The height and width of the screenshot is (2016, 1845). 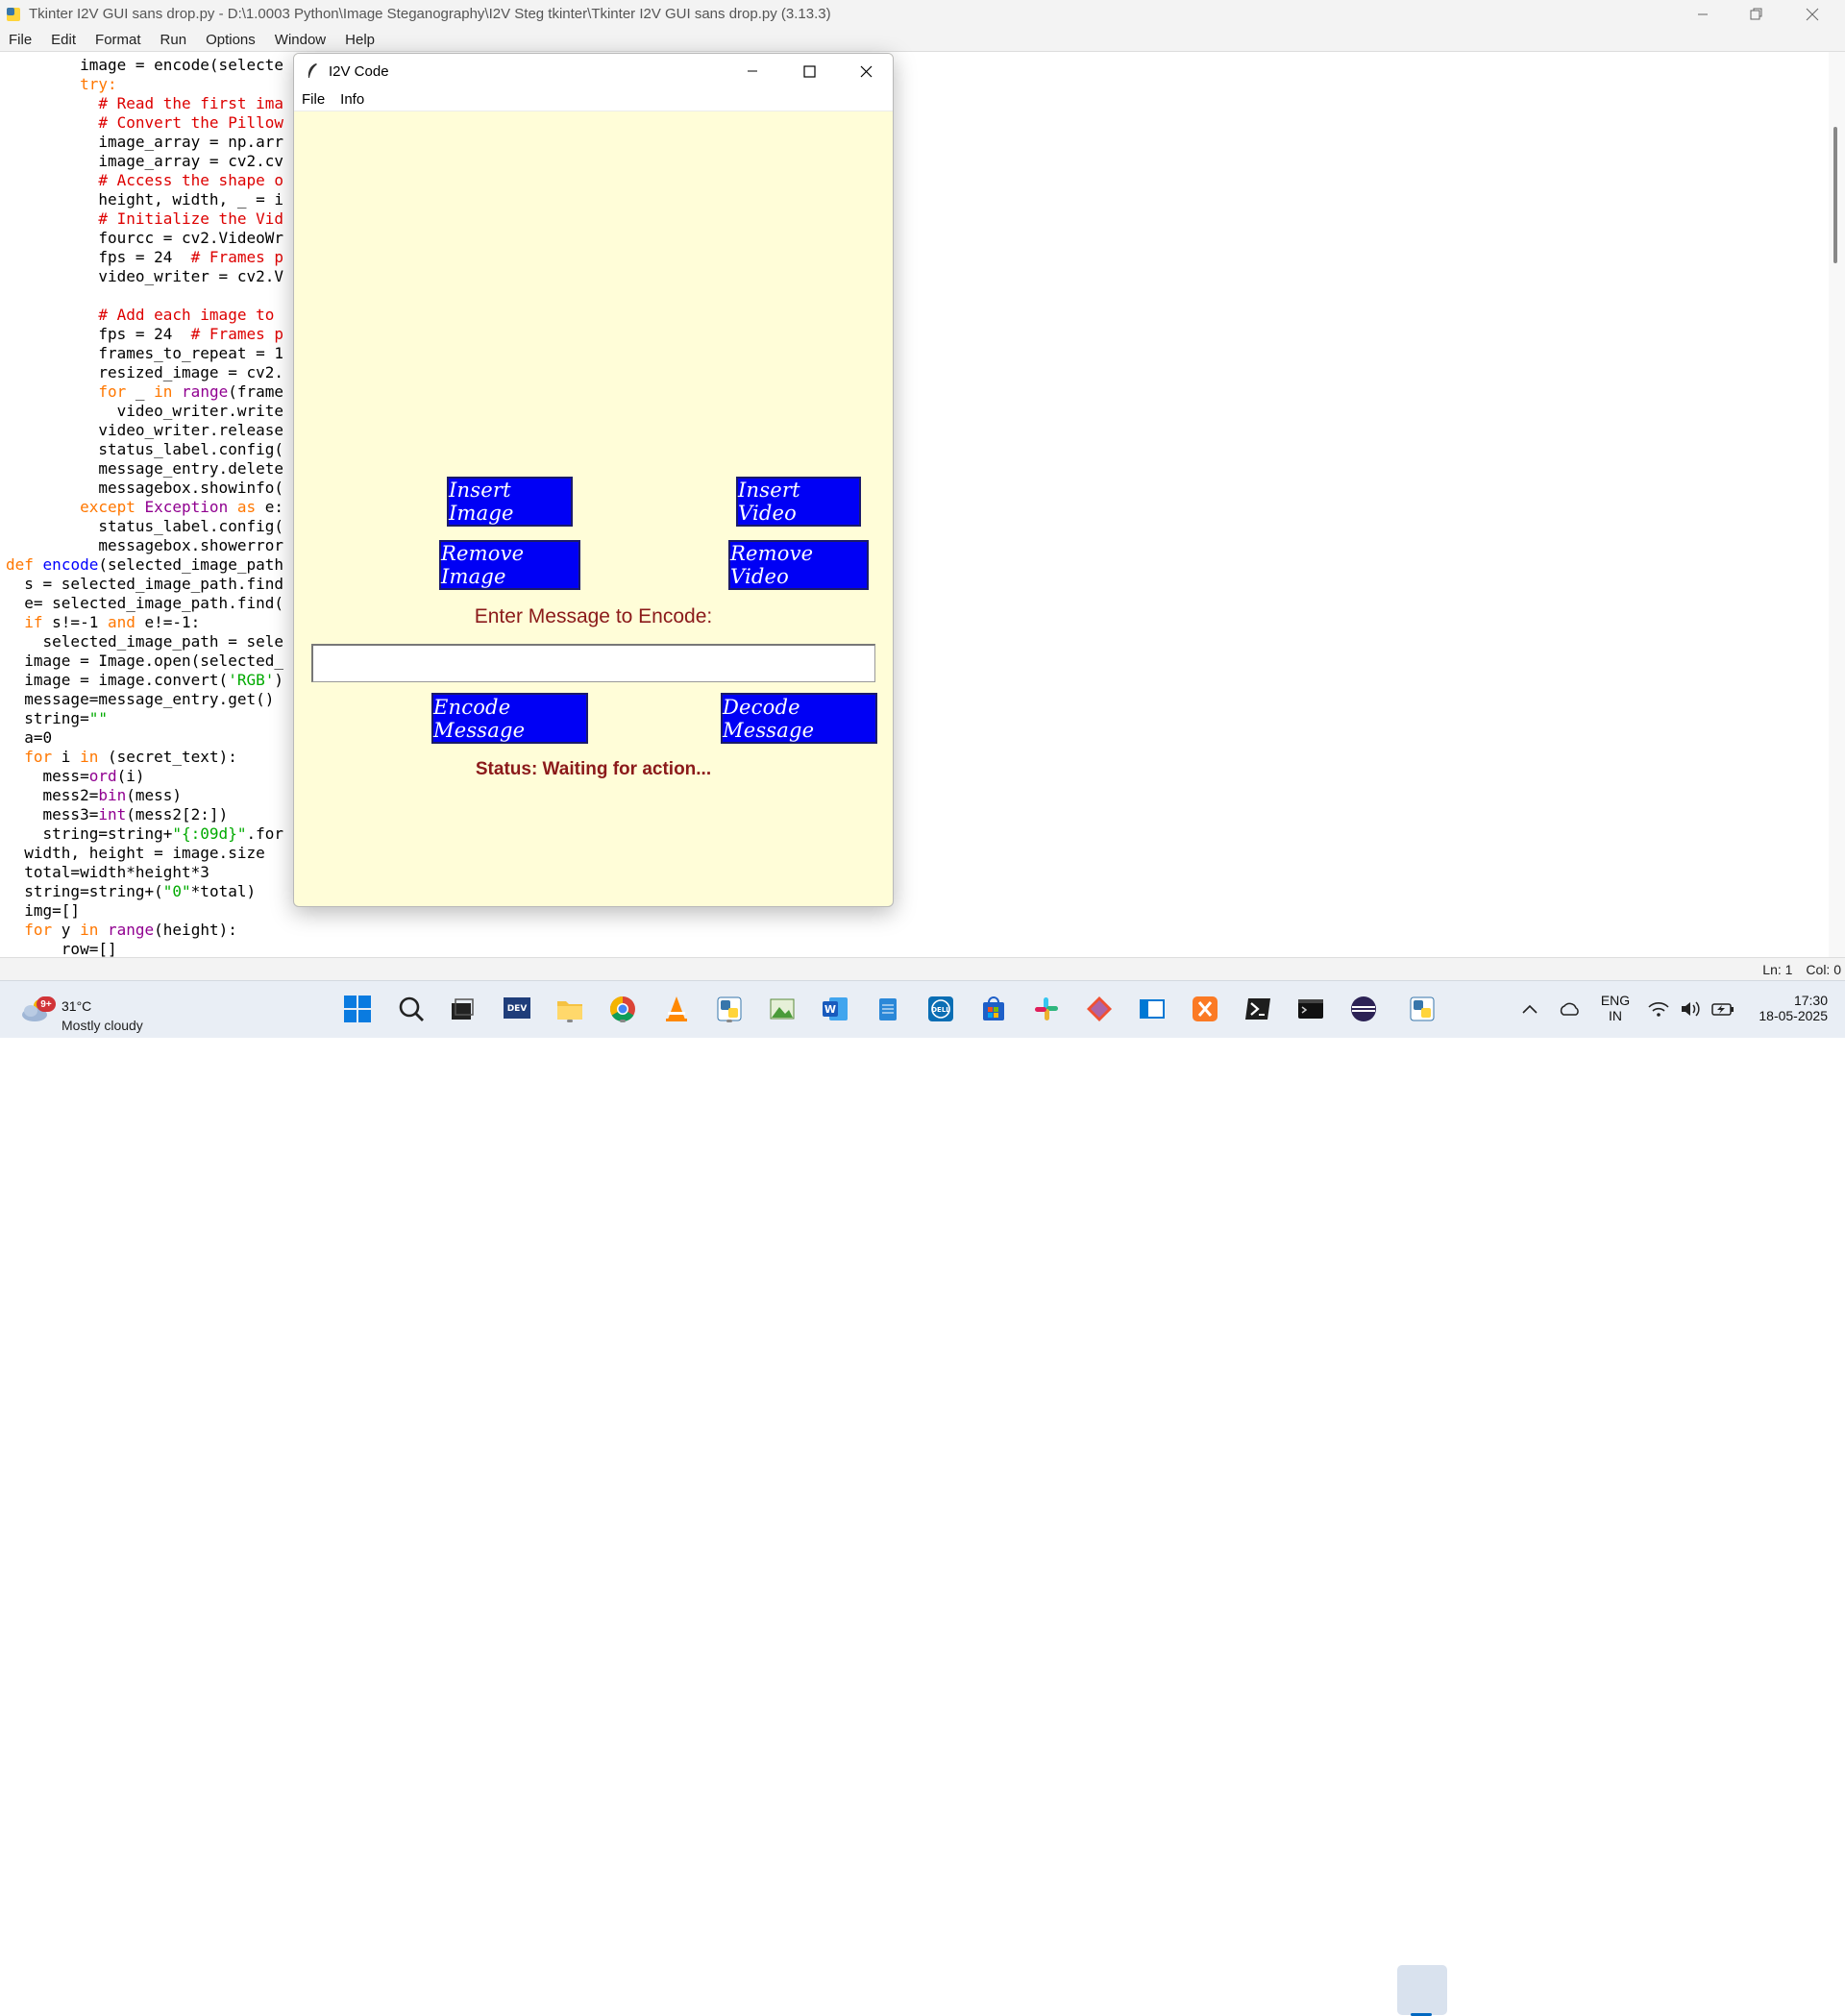 What do you see at coordinates (1047, 1009) in the screenshot?
I see `taskbar-slack` at bounding box center [1047, 1009].